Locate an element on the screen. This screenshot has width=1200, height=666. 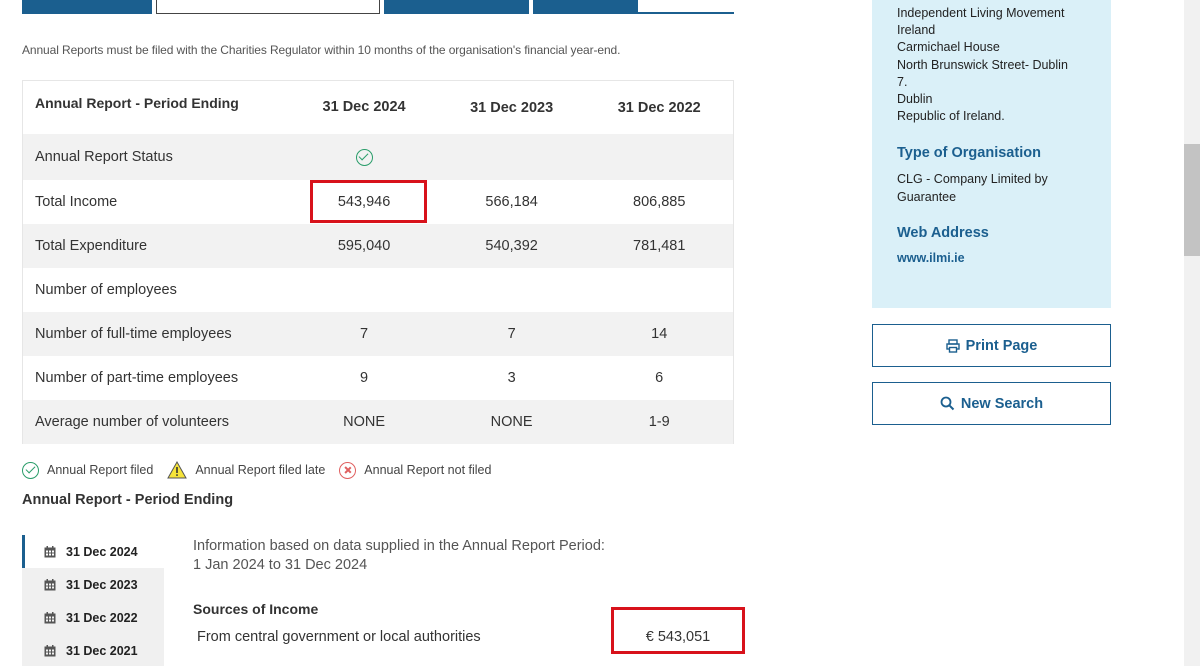
check-circle-icon is located at coordinates (30, 470).